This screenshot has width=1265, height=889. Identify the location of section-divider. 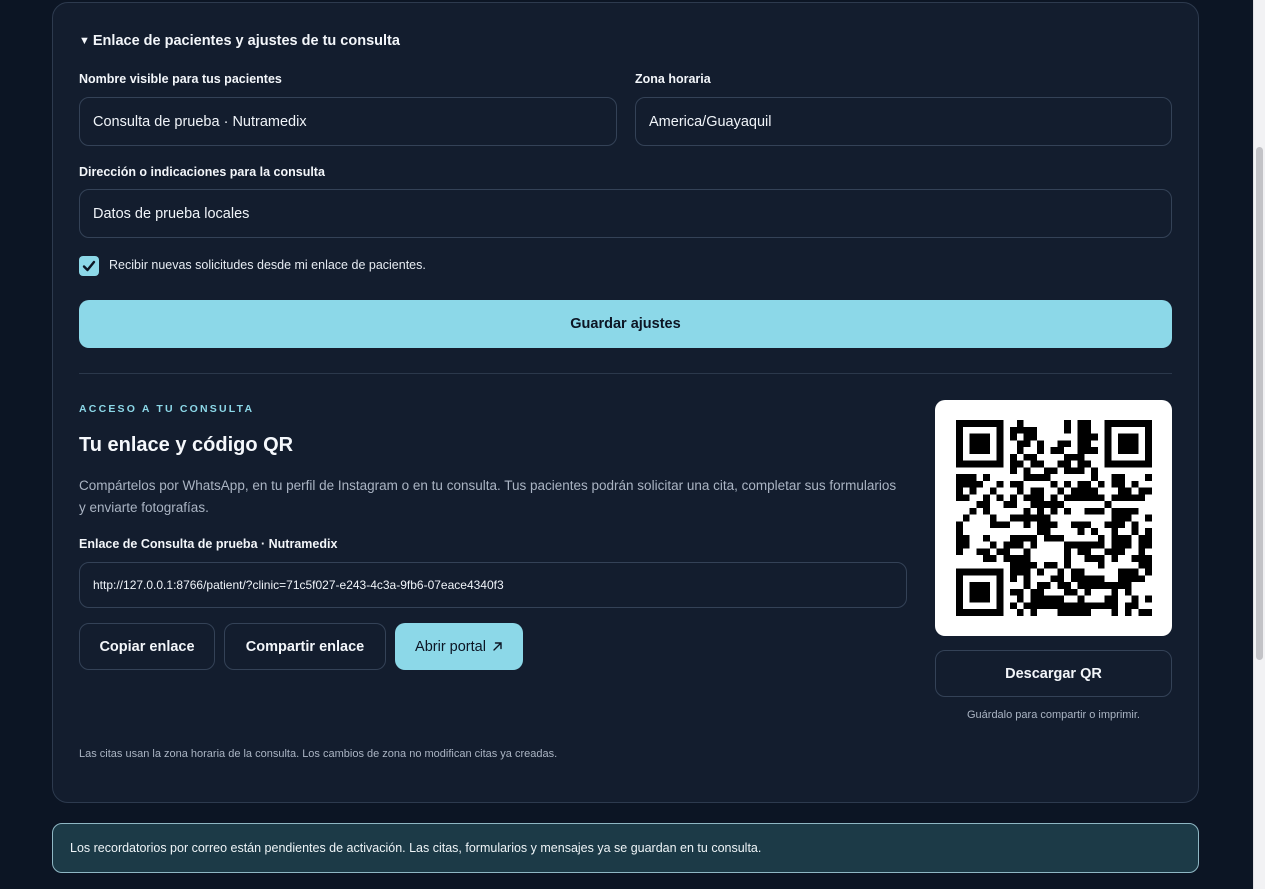
(625, 373).